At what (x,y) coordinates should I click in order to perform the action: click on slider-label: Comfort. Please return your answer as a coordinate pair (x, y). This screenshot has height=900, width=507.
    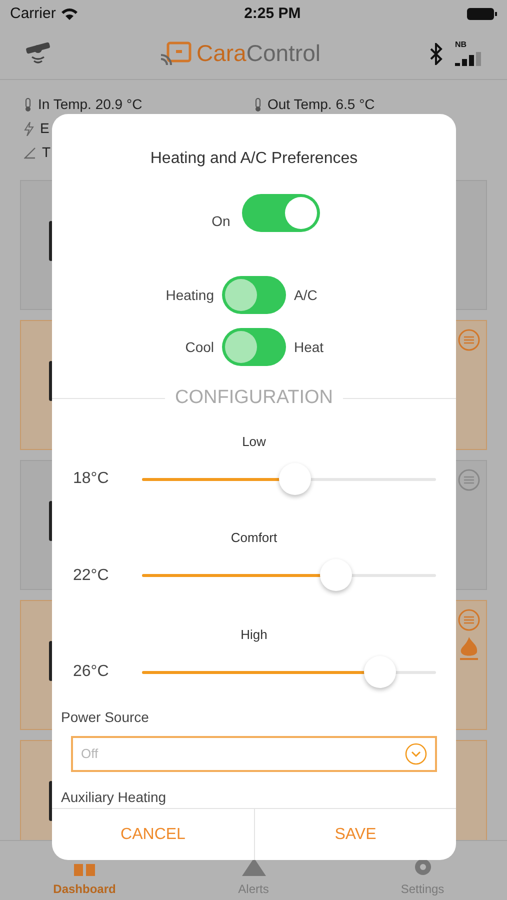
    Looking at the image, I should click on (254, 538).